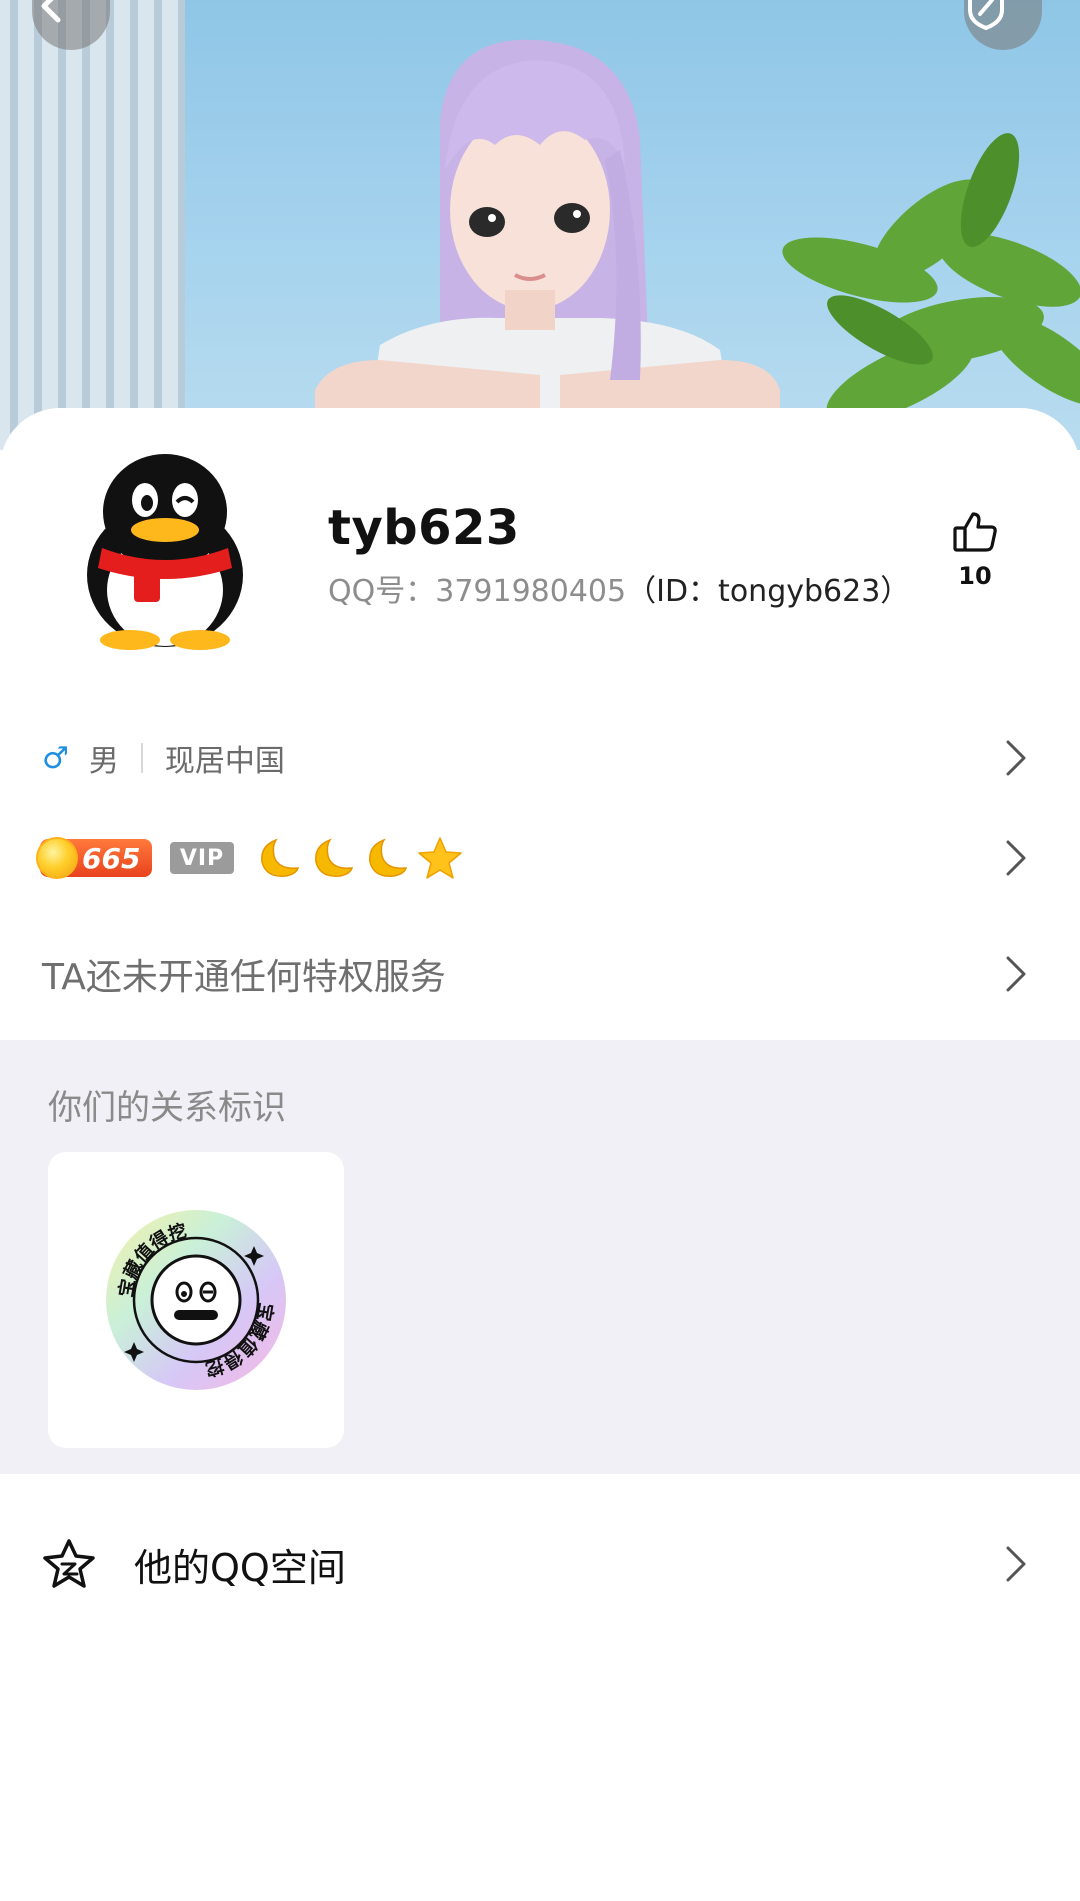 The image size is (1080, 1901). What do you see at coordinates (51, 11) in the screenshot?
I see `chevron-left-icon` at bounding box center [51, 11].